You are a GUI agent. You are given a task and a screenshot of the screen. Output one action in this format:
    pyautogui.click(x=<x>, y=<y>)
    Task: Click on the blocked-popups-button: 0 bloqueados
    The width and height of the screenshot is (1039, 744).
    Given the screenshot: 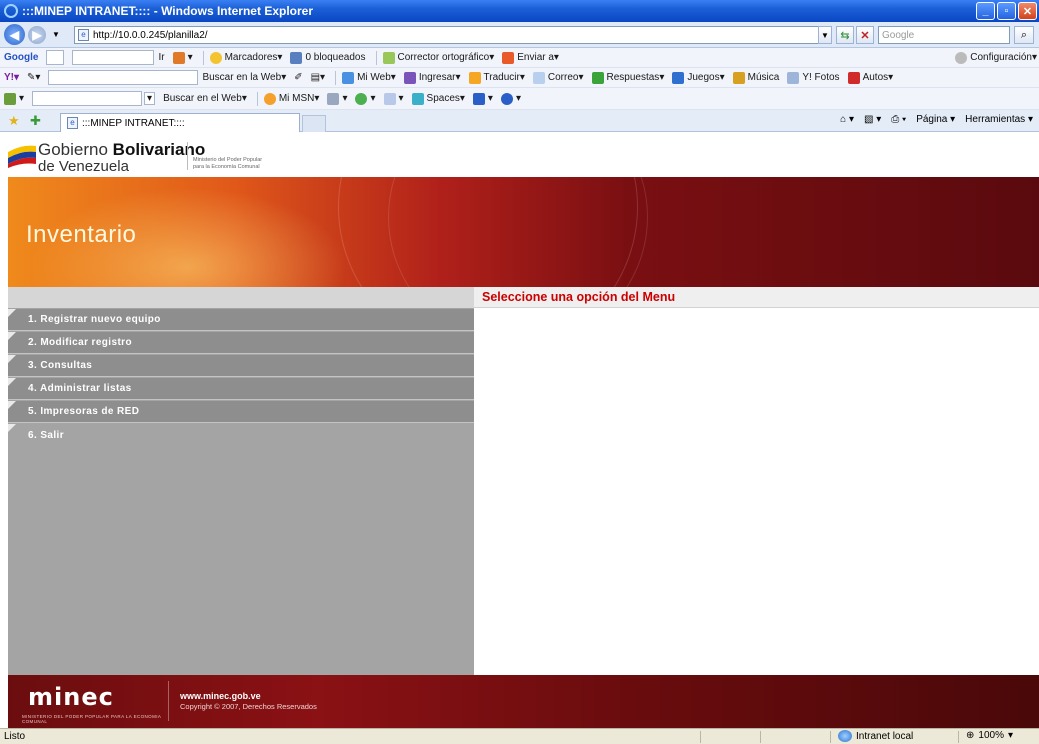 What is the action you would take?
    pyautogui.click(x=328, y=57)
    